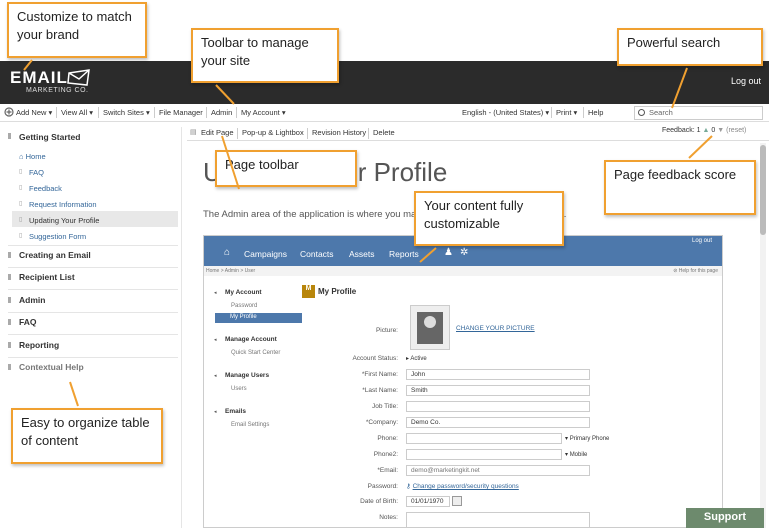  I want to click on search-input: Search, so click(698, 113).